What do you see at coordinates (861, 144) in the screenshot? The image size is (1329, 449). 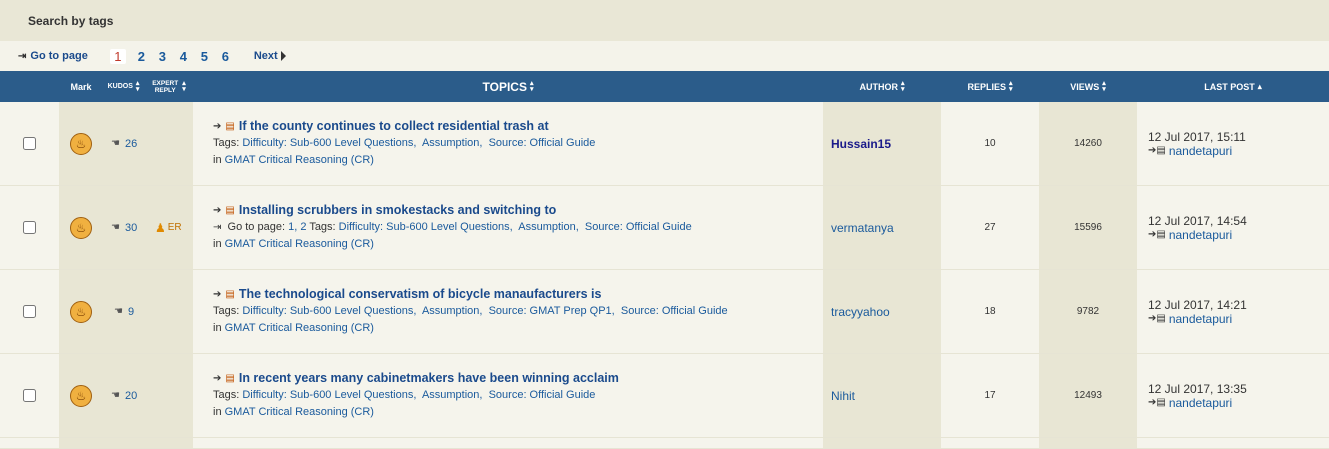 I see `author-link: Hussain15` at bounding box center [861, 144].